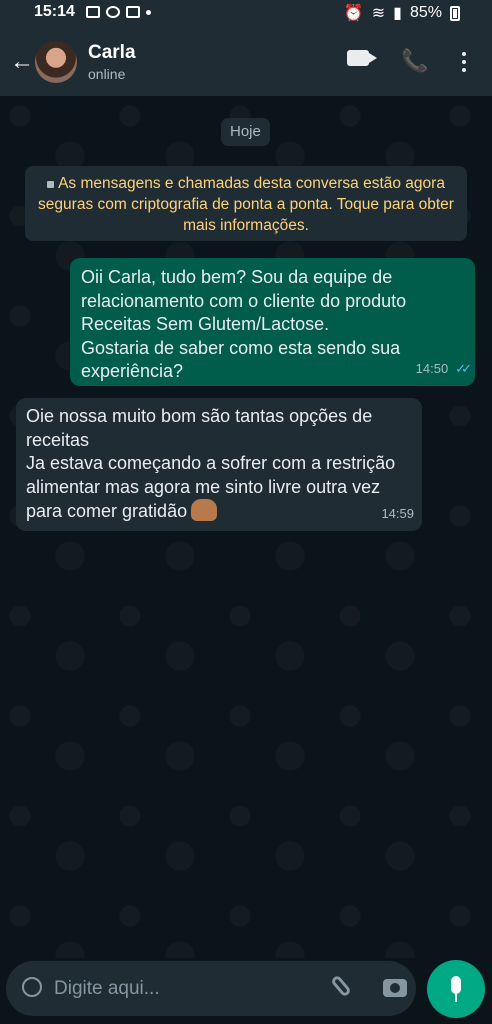 The height and width of the screenshot is (1024, 492). Describe the element at coordinates (133, 12) in the screenshot. I see `youtube-notification-icon` at that location.